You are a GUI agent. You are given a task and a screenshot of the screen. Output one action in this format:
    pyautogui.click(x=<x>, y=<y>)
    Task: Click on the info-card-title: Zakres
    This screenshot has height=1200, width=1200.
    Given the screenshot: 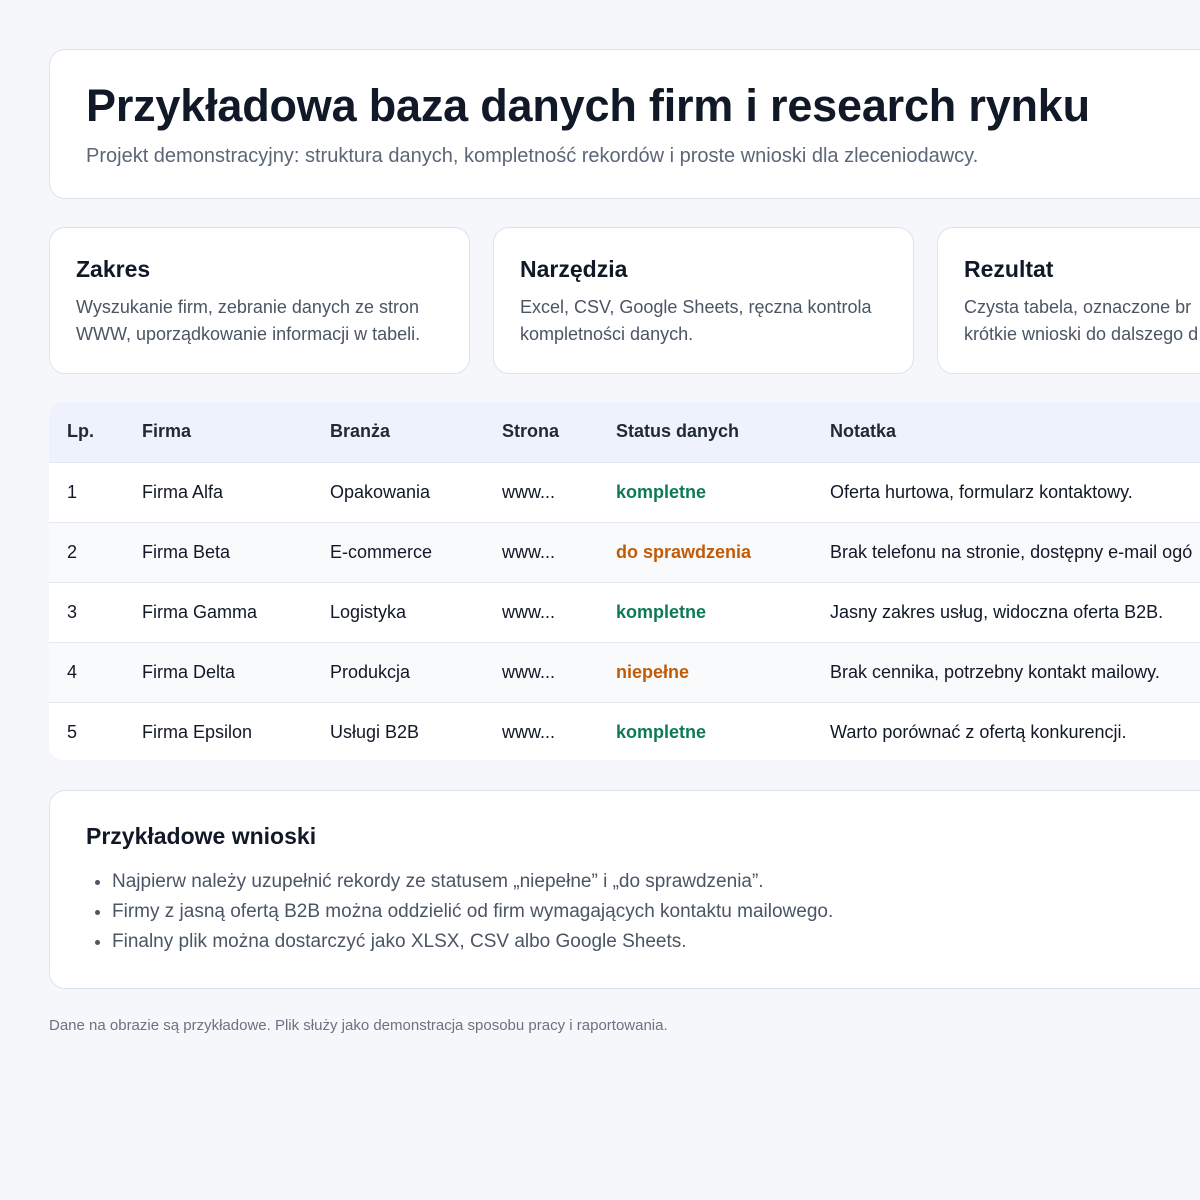 What is the action you would take?
    pyautogui.click(x=113, y=269)
    